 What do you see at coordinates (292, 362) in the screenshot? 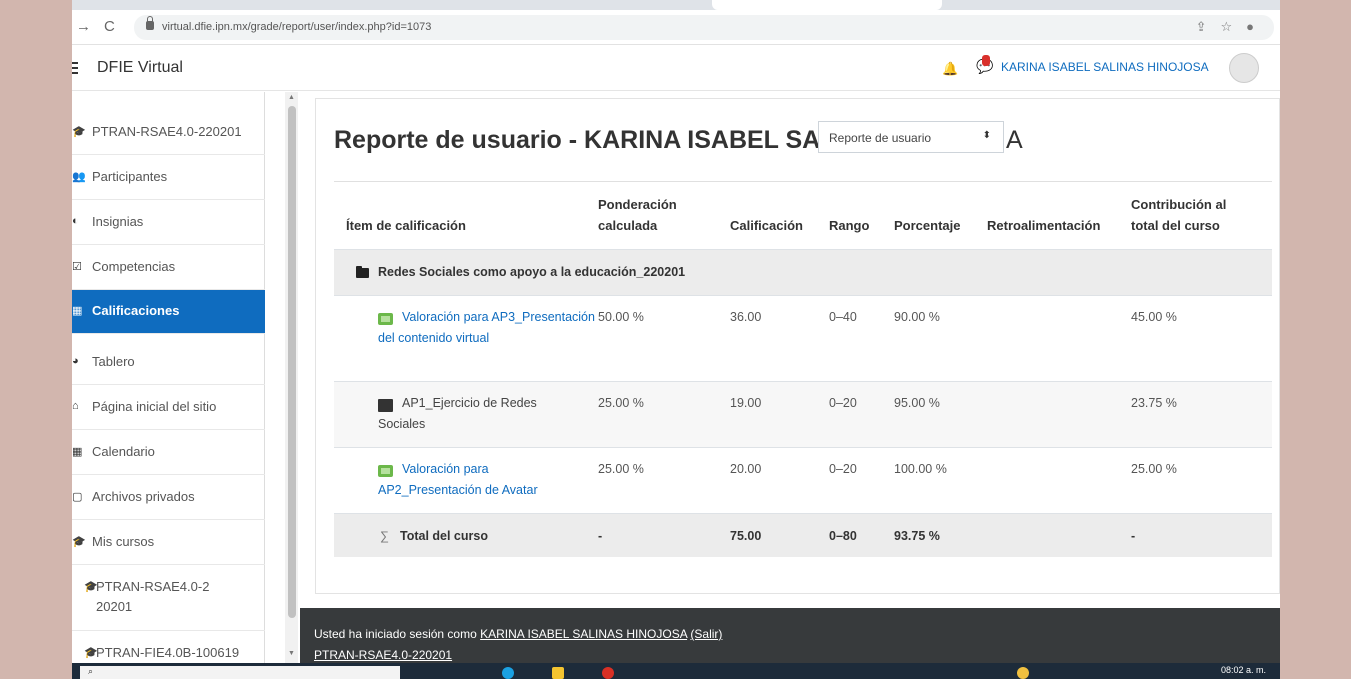
I see `scroll-thumb` at bounding box center [292, 362].